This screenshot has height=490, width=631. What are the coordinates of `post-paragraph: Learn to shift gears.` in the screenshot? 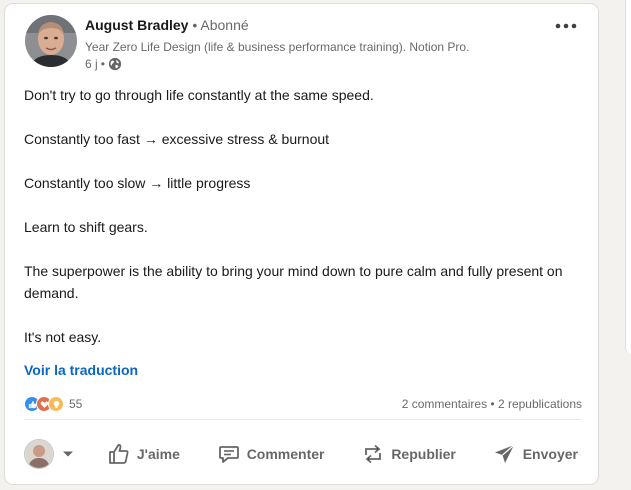 It's located at (86, 227).